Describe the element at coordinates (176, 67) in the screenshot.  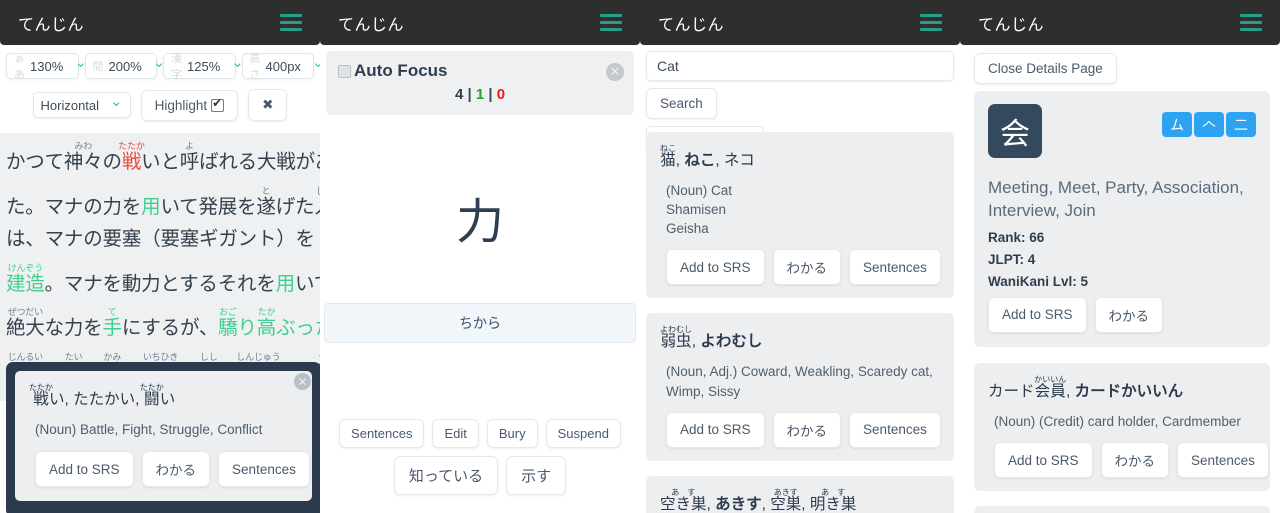
I see `size-select-label: 漢字` at that location.